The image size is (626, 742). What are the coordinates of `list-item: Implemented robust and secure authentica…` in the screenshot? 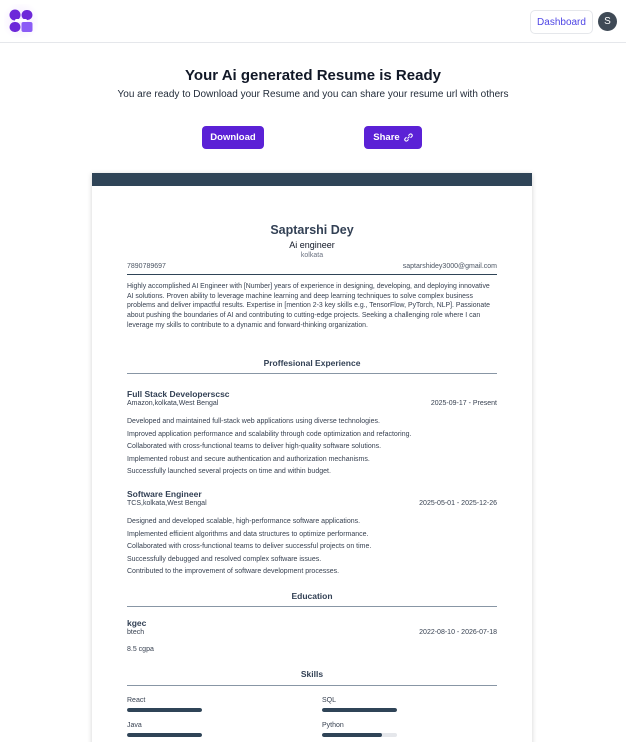 It's located at (248, 459).